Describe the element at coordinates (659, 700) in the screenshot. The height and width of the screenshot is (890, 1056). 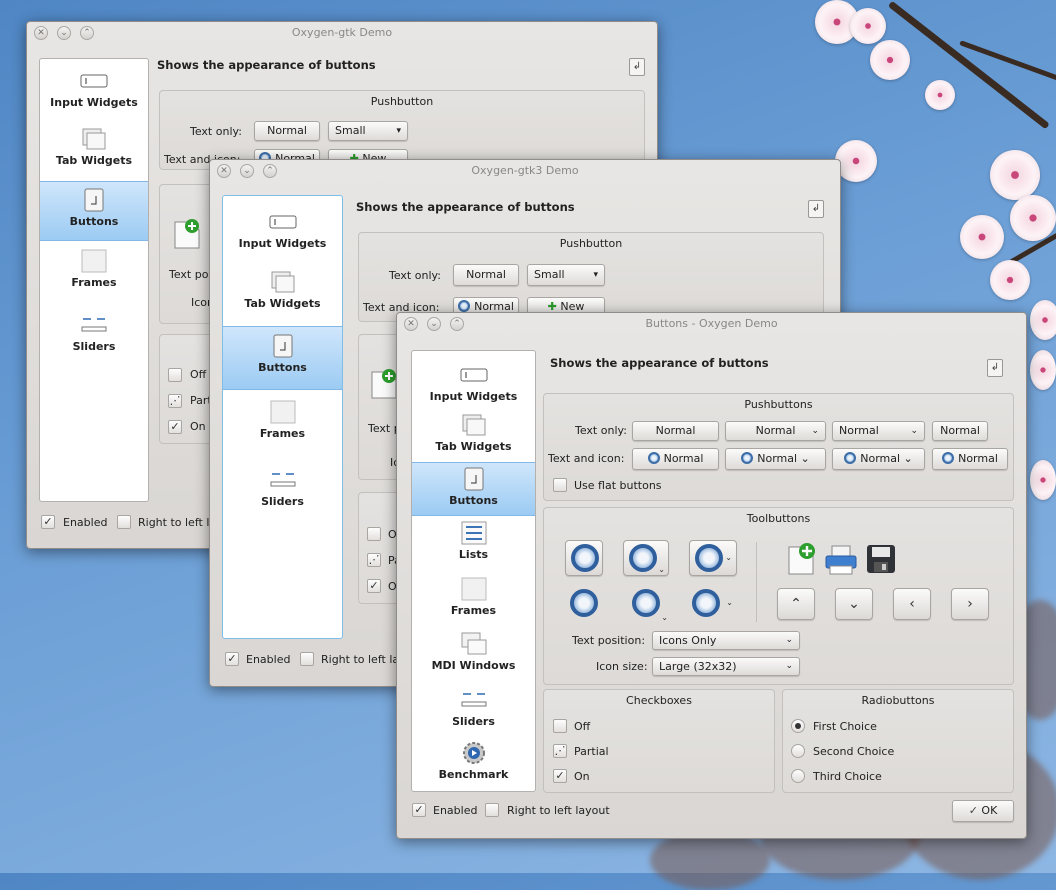
I see `frame-title: Checkboxes` at that location.